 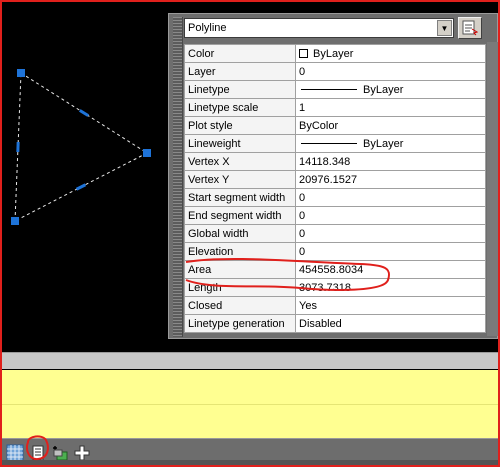 I want to click on property-row: Vertex Y 20976.1527, so click(x=335, y=179).